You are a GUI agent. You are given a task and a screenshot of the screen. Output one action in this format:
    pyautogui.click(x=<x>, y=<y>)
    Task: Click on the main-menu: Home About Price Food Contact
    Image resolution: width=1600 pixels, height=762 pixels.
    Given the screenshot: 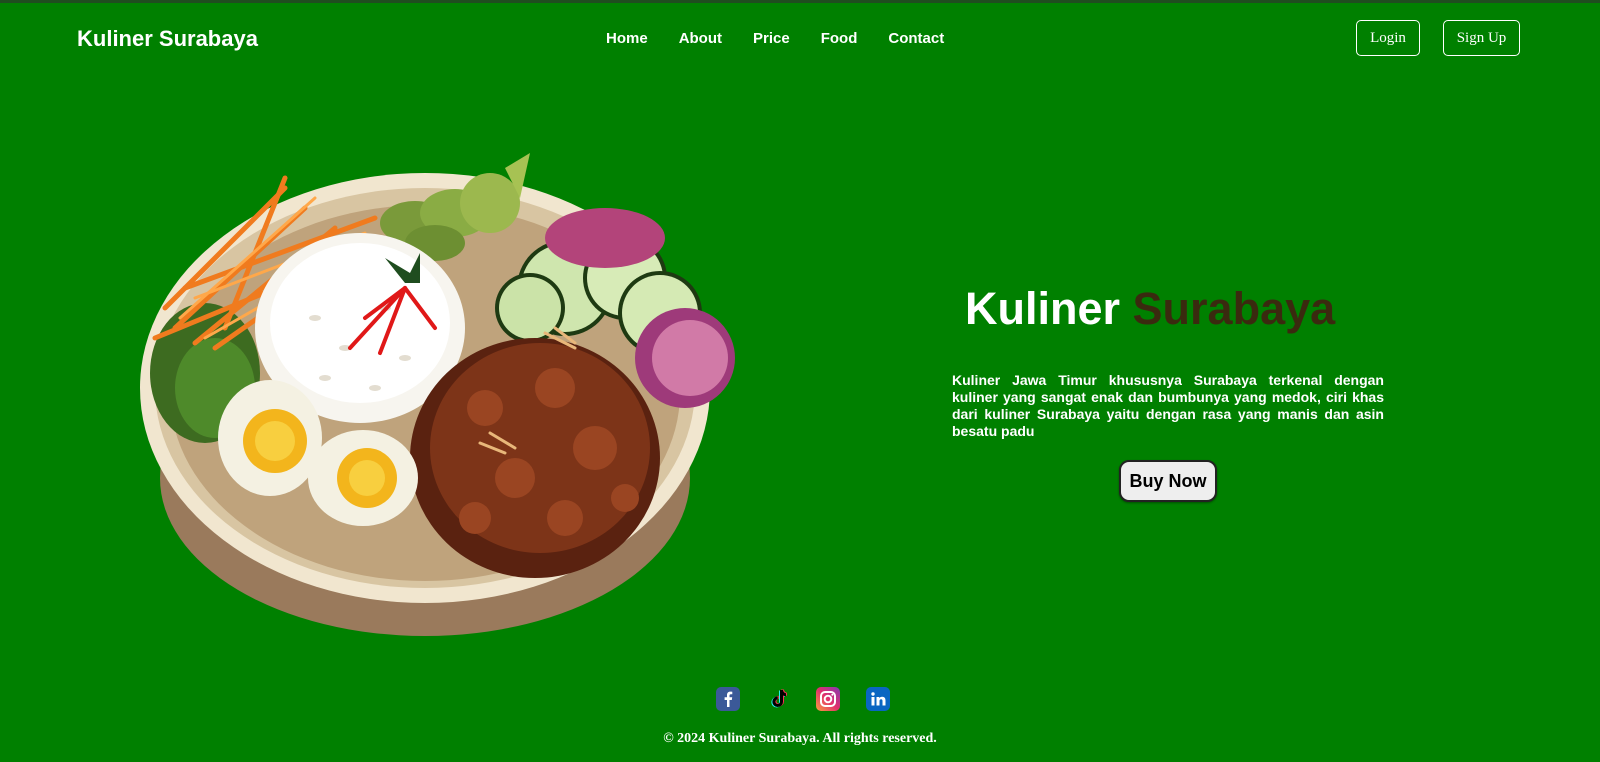 What is the action you would take?
    pyautogui.click(x=790, y=38)
    